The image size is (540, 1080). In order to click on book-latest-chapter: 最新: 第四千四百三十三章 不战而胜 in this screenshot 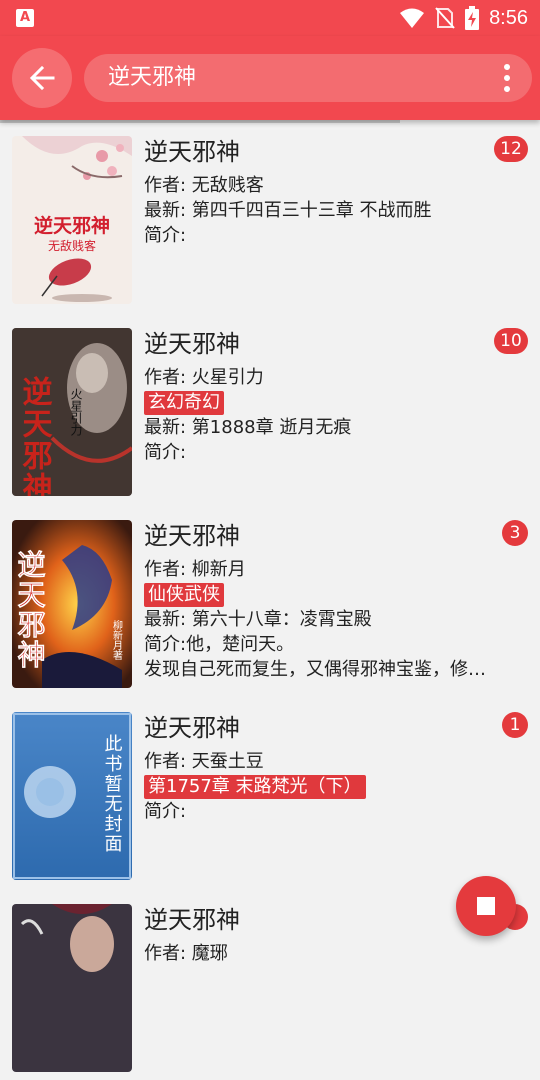, I will do `click(288, 210)`.